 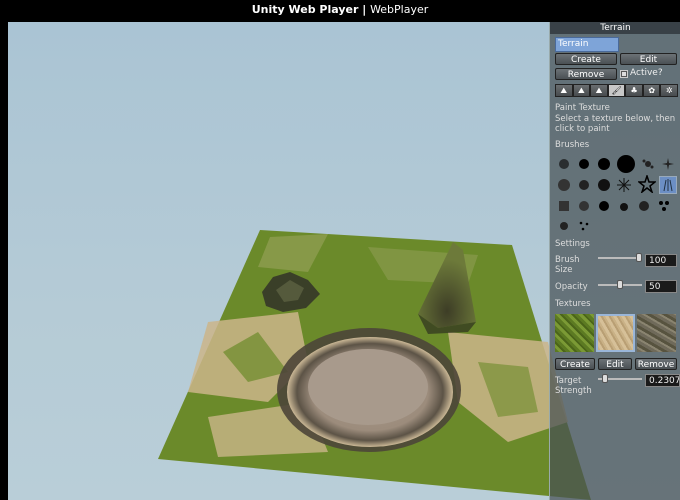 What do you see at coordinates (568, 381) in the screenshot?
I see `target-strength-label-line1: Target` at bounding box center [568, 381].